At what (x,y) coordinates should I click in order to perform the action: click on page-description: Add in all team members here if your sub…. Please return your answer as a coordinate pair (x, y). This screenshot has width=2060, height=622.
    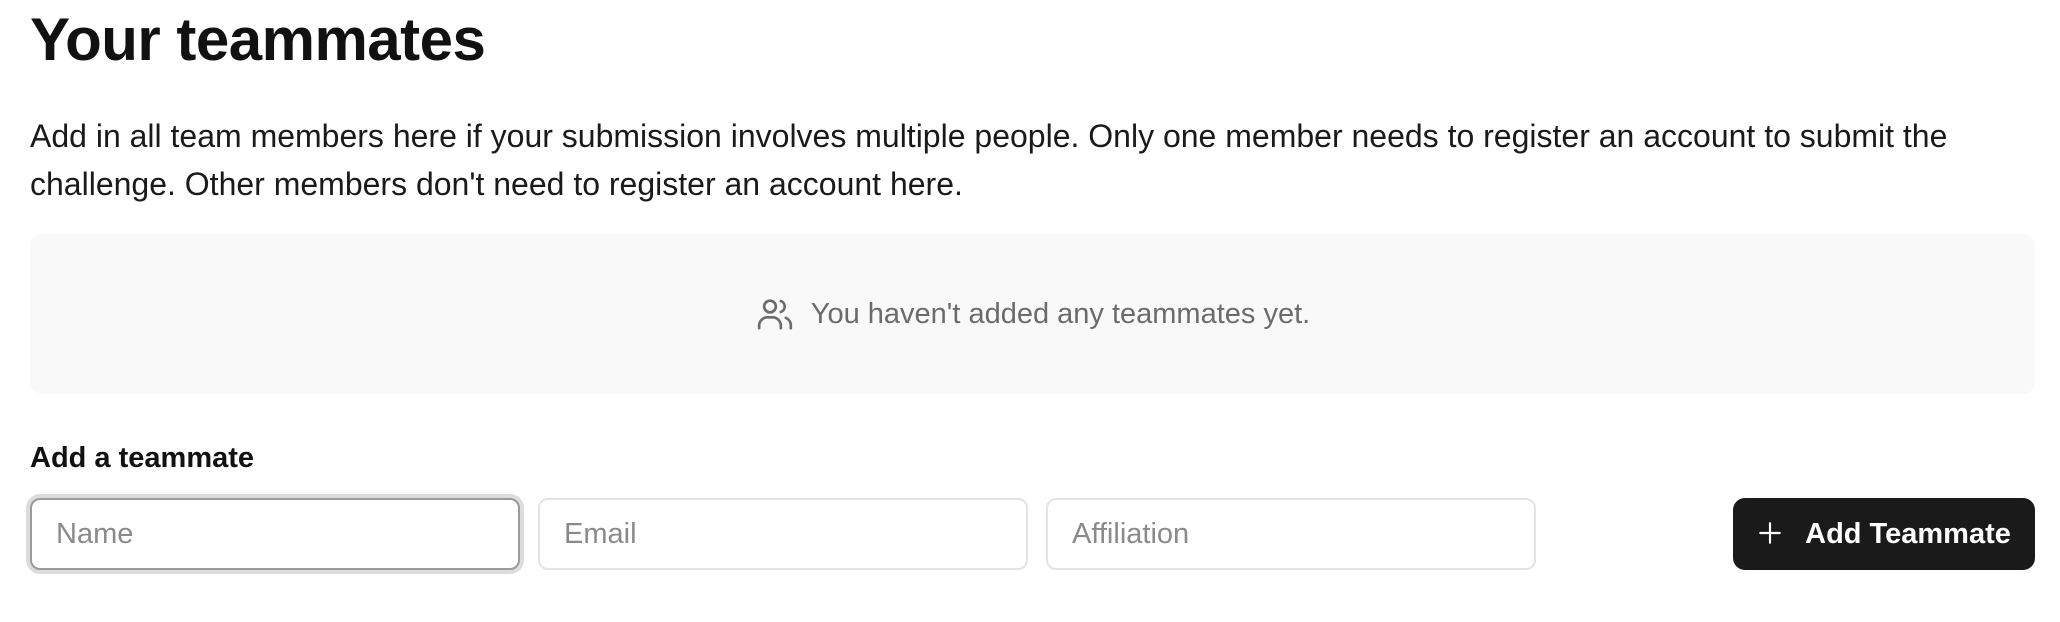
    Looking at the image, I should click on (989, 160).